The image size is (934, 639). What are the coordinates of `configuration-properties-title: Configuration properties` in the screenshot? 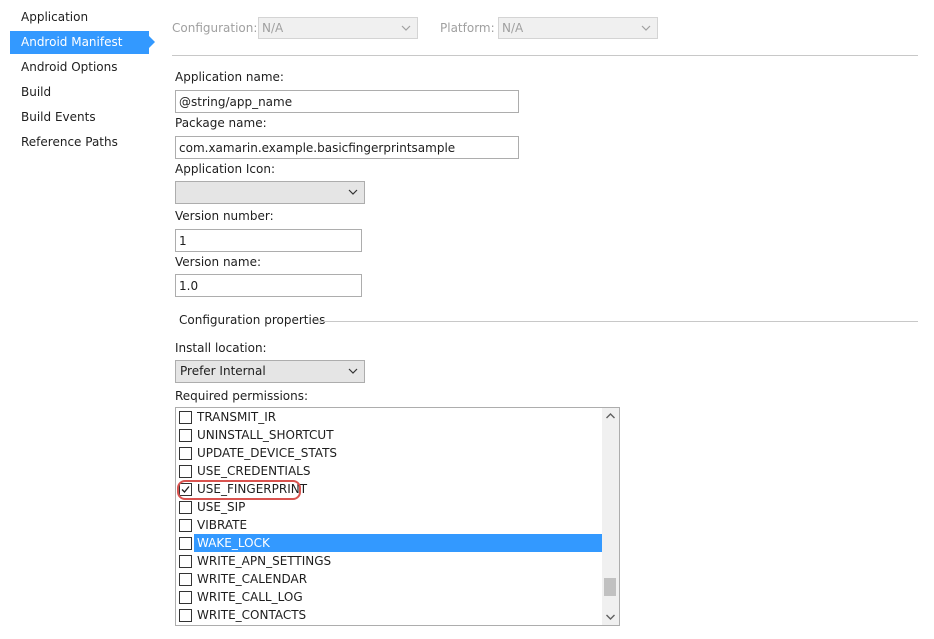 It's located at (252, 320).